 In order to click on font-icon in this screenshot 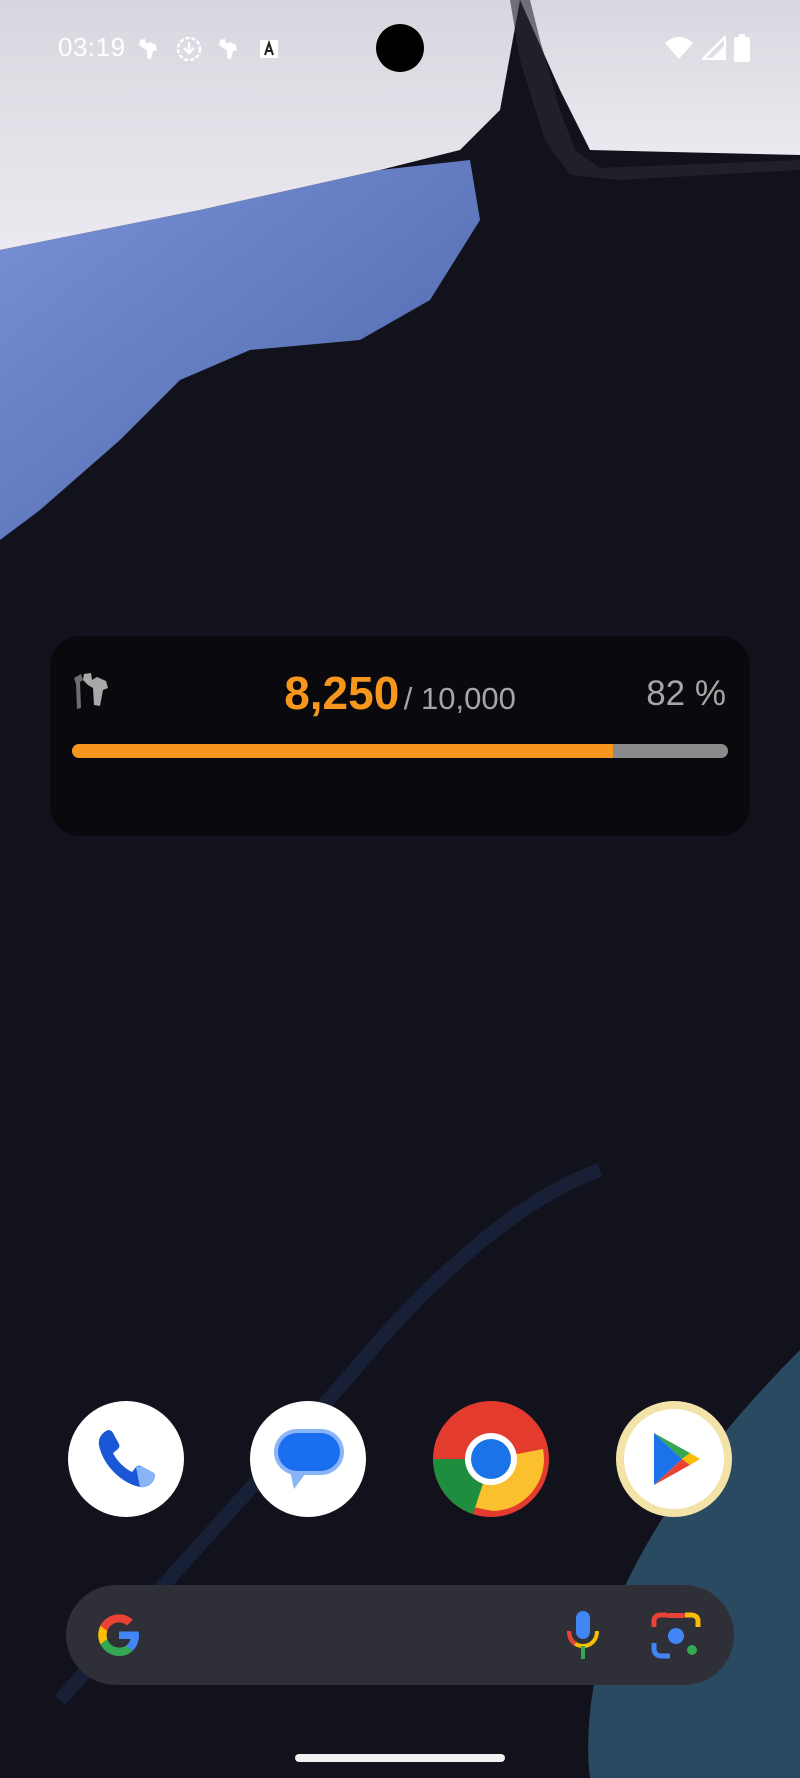, I will do `click(269, 49)`.